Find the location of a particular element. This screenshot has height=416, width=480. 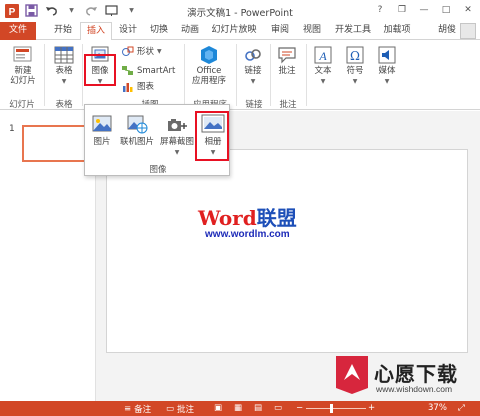

comments-label: 批注 is located at coordinates (186, 410).